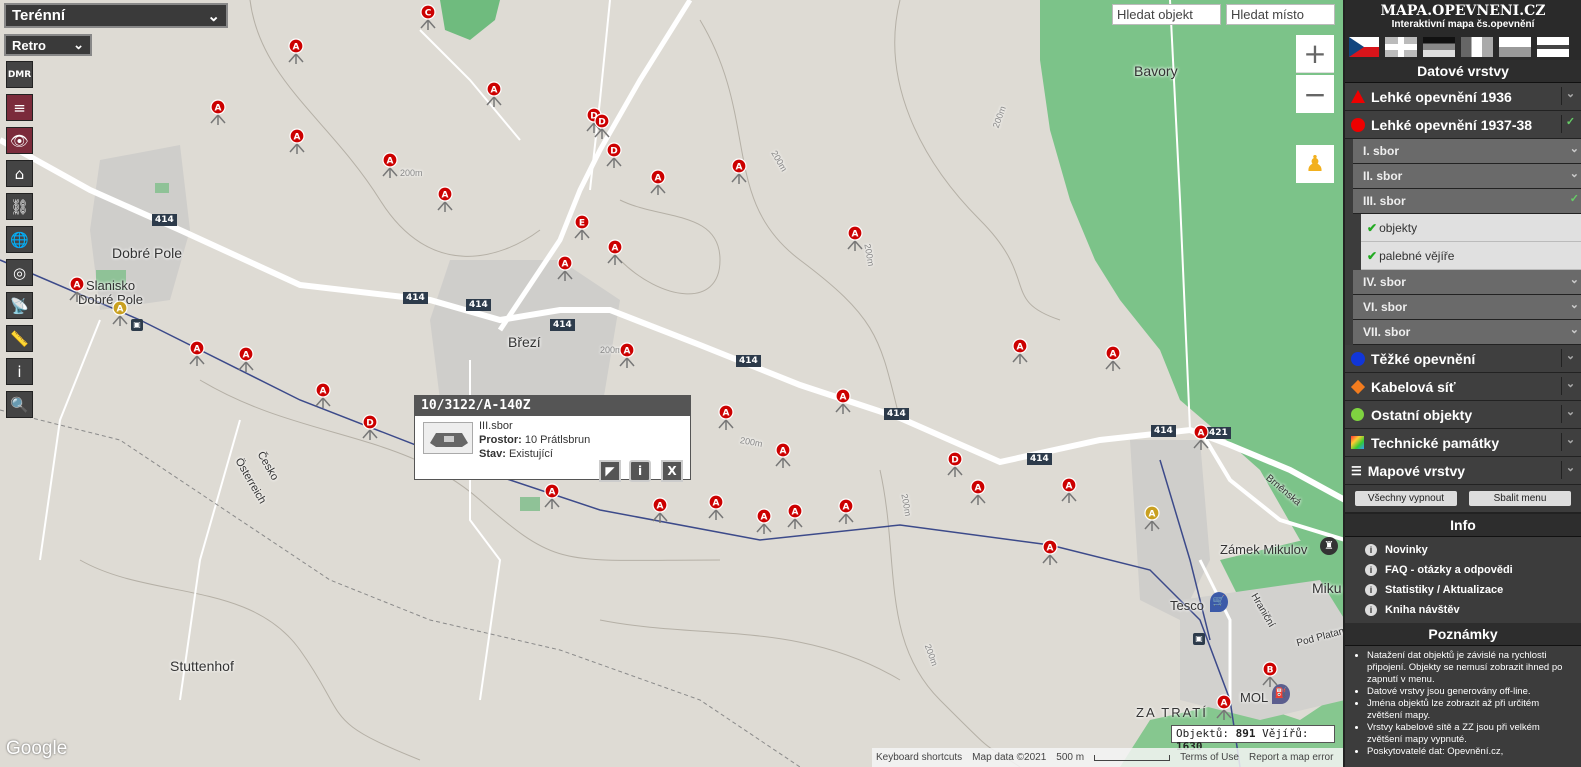 The image size is (1581, 767). I want to click on scale-label: 500 m, so click(1070, 757).